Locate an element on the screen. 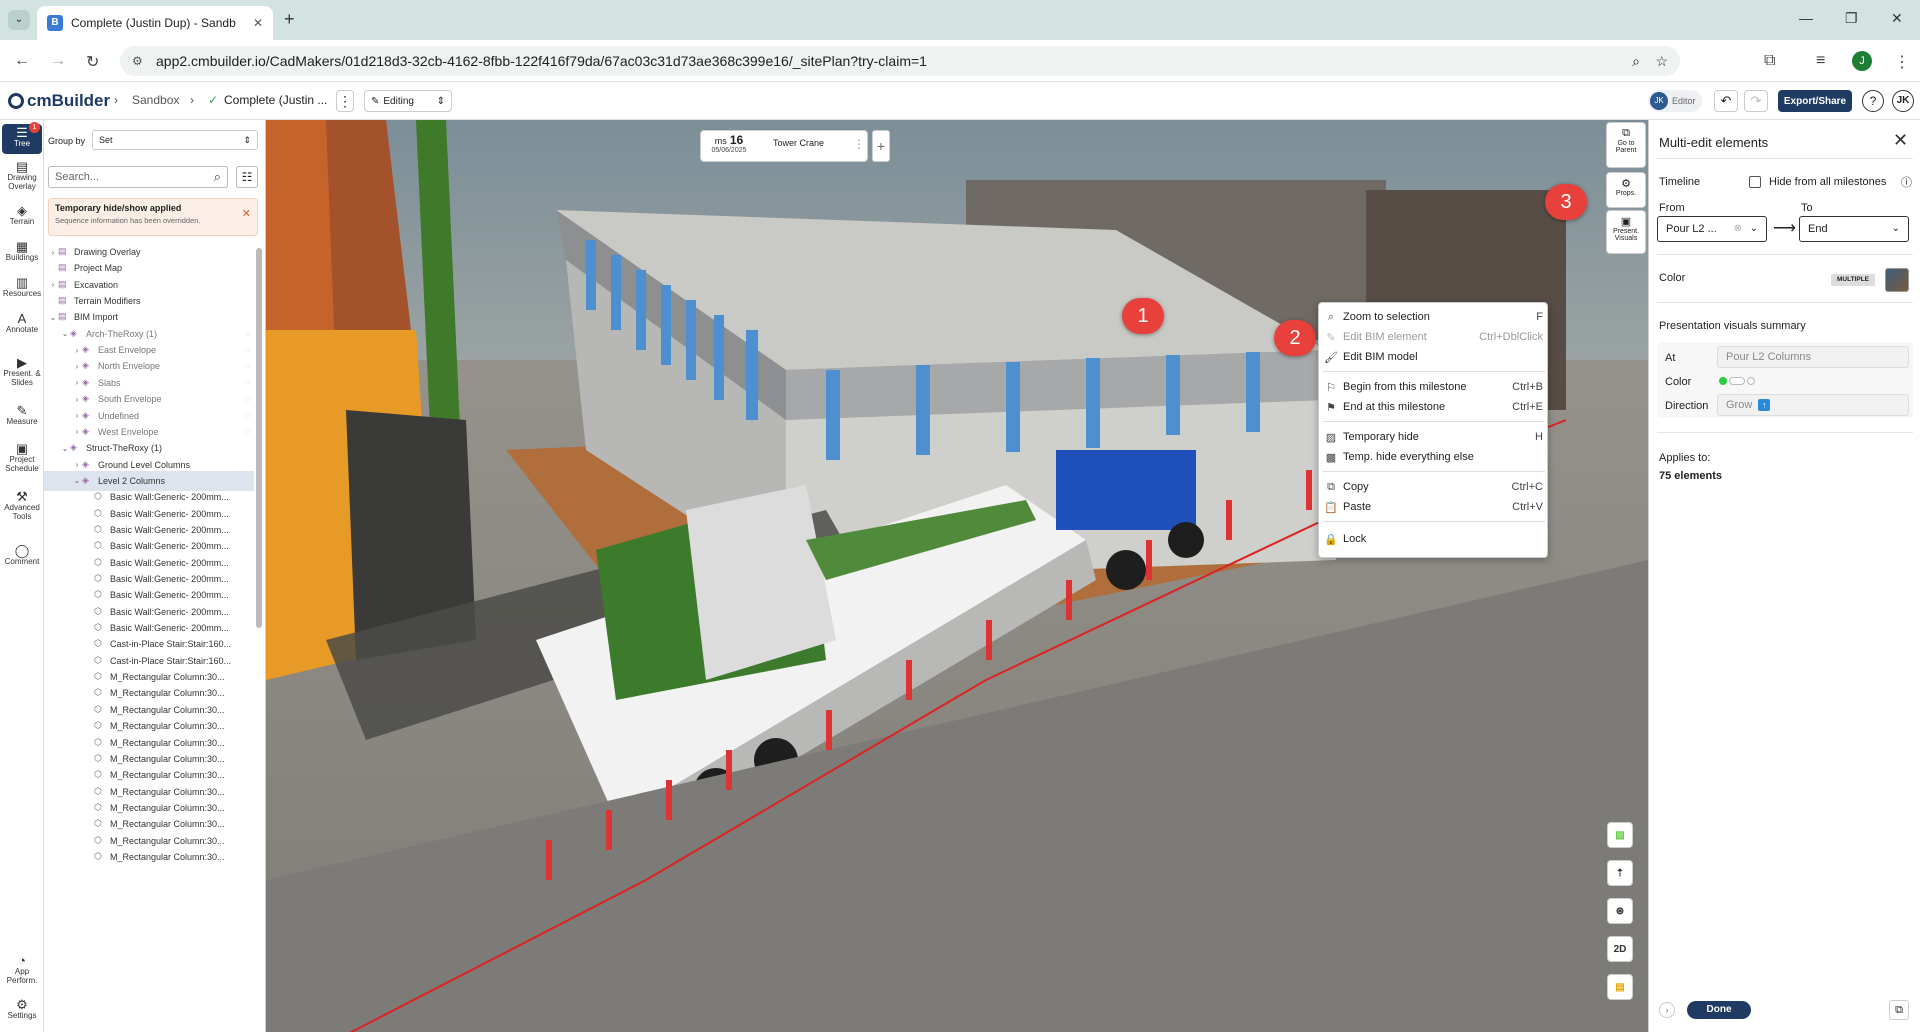 This screenshot has width=1920, height=1032. color-swatch is located at coordinates (1897, 280).